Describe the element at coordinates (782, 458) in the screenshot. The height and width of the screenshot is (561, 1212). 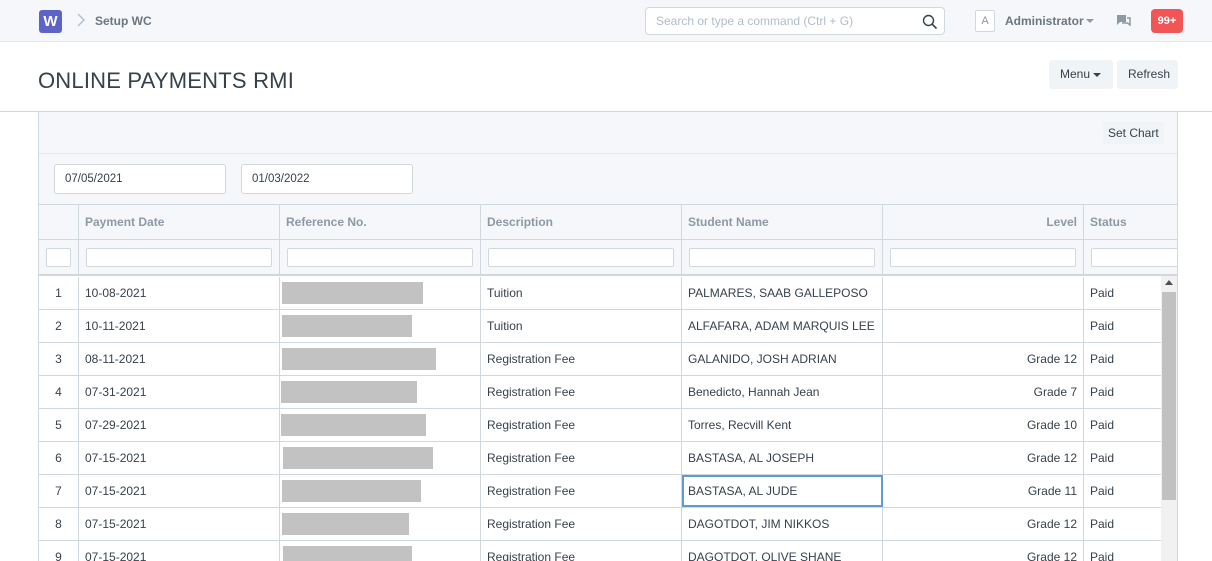
I see `student-name-cell: BASTASA, AL JOSEPH` at that location.